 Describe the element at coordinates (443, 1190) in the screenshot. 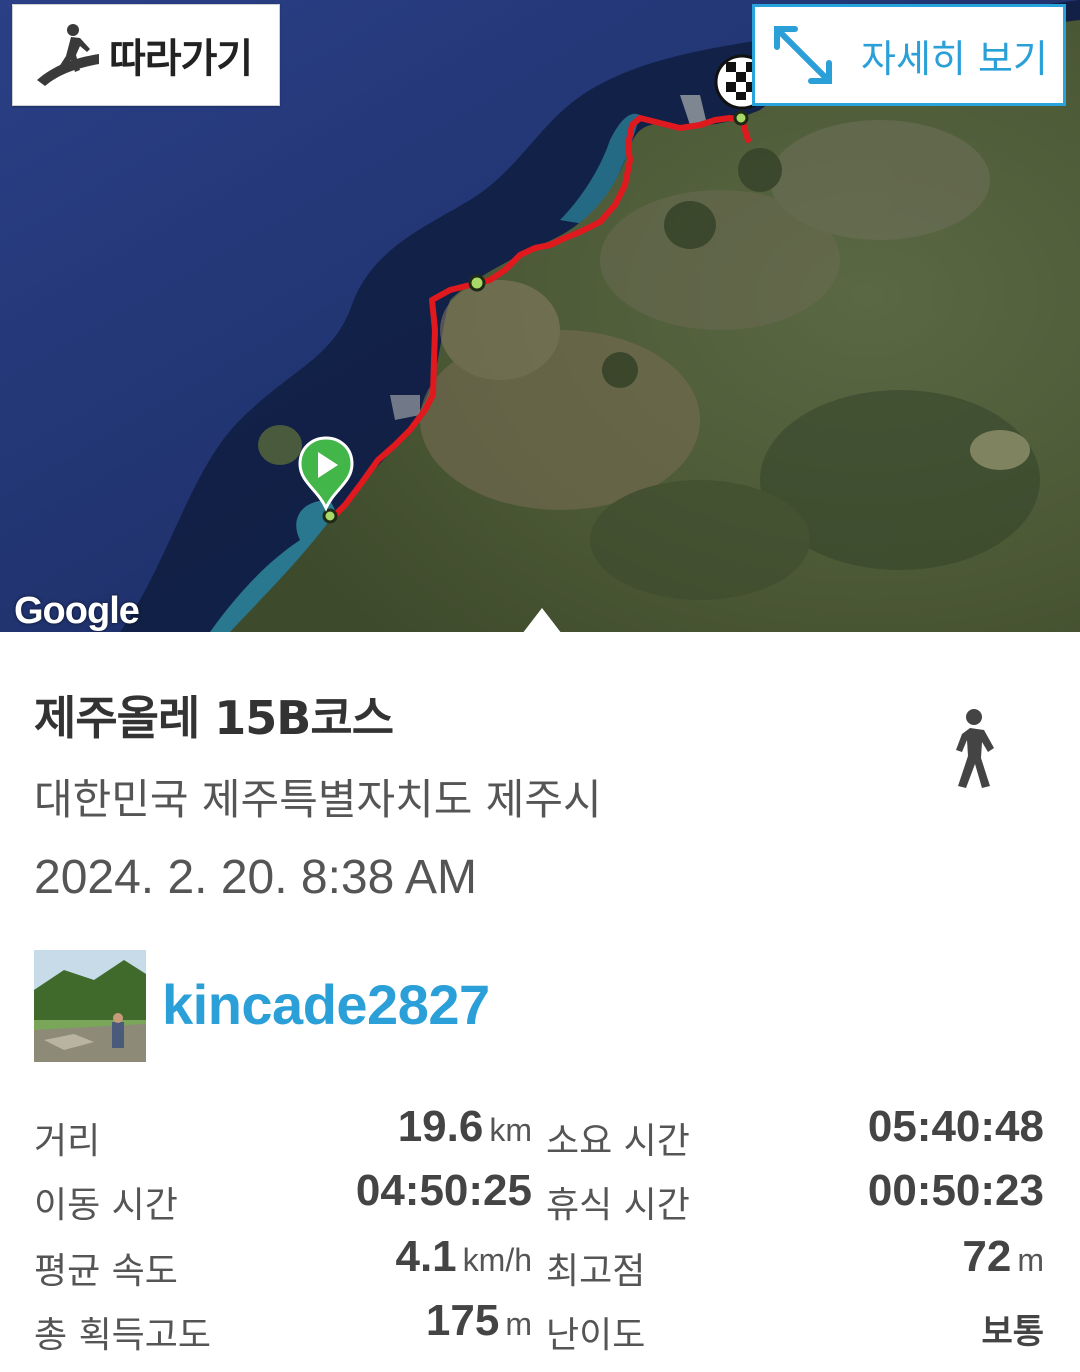

I see `moving-time-value: 04:50:25` at that location.